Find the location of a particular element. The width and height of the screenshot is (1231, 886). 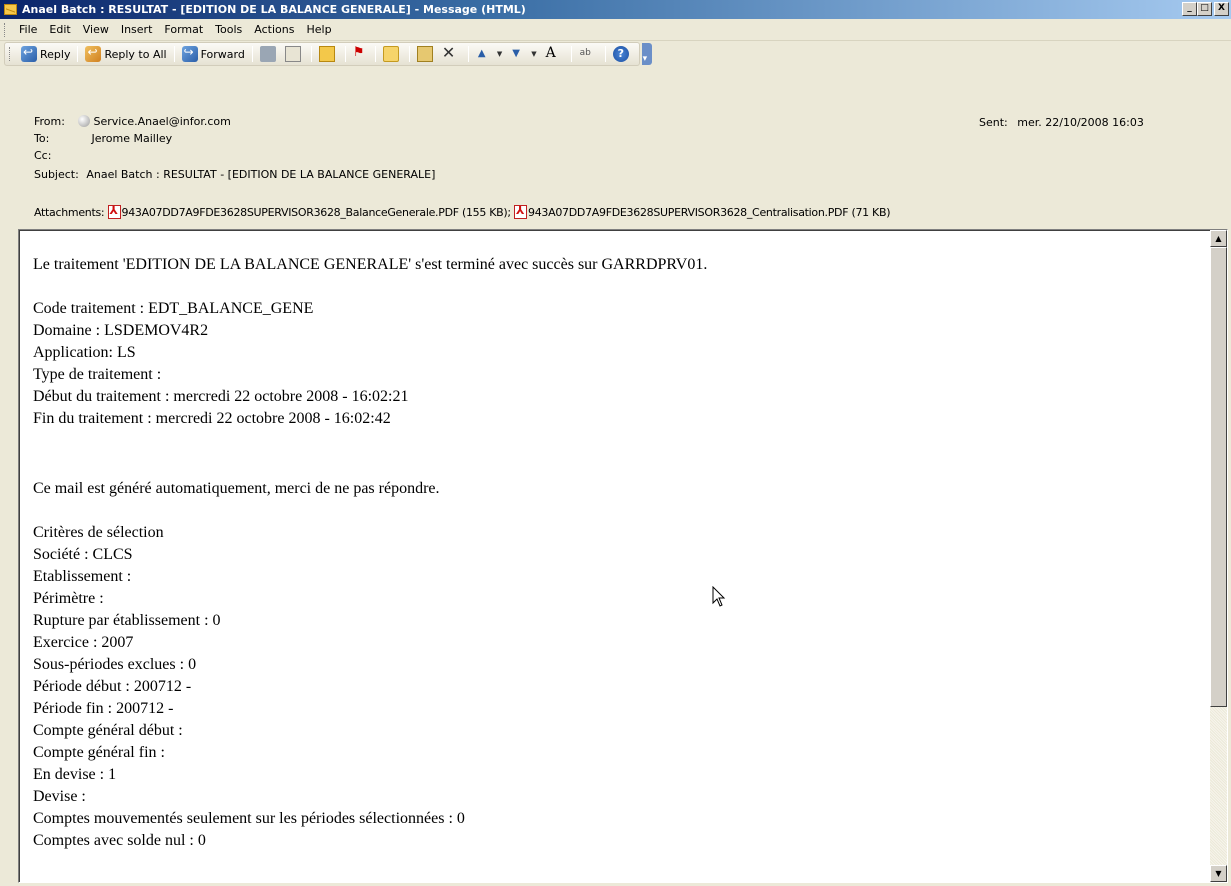

maximize-button: □ is located at coordinates (1204, 9).